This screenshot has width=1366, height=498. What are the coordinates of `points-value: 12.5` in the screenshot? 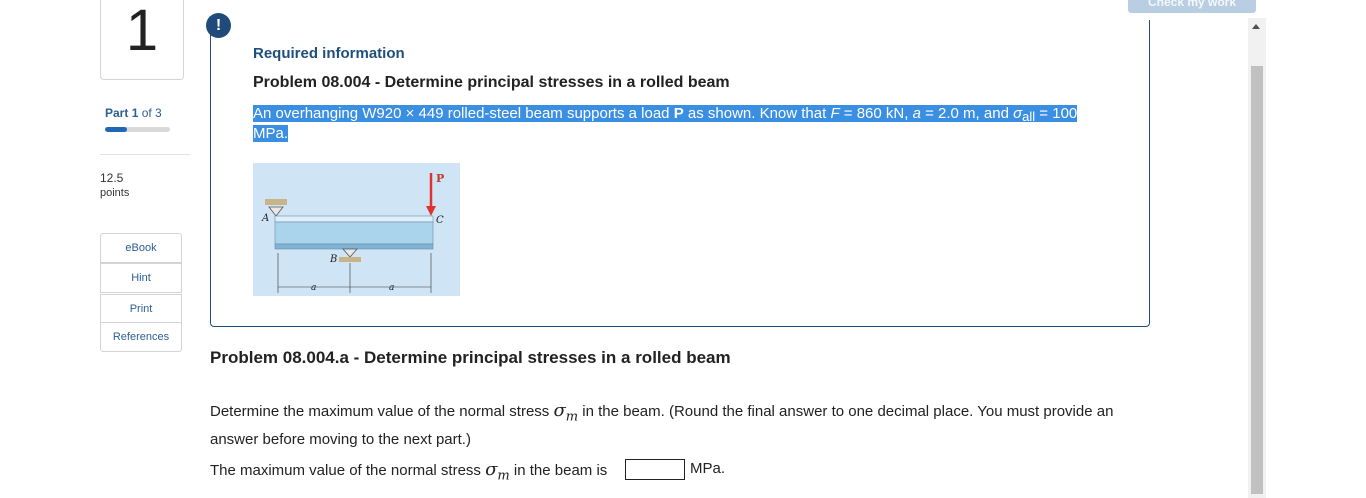 It's located at (112, 178).